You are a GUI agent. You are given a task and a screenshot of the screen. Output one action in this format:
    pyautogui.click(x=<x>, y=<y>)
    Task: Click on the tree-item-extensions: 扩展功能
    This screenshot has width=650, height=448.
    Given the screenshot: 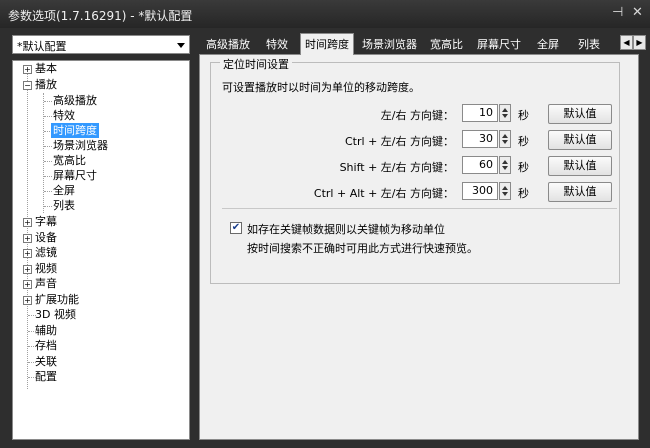 What is the action you would take?
    pyautogui.click(x=57, y=299)
    